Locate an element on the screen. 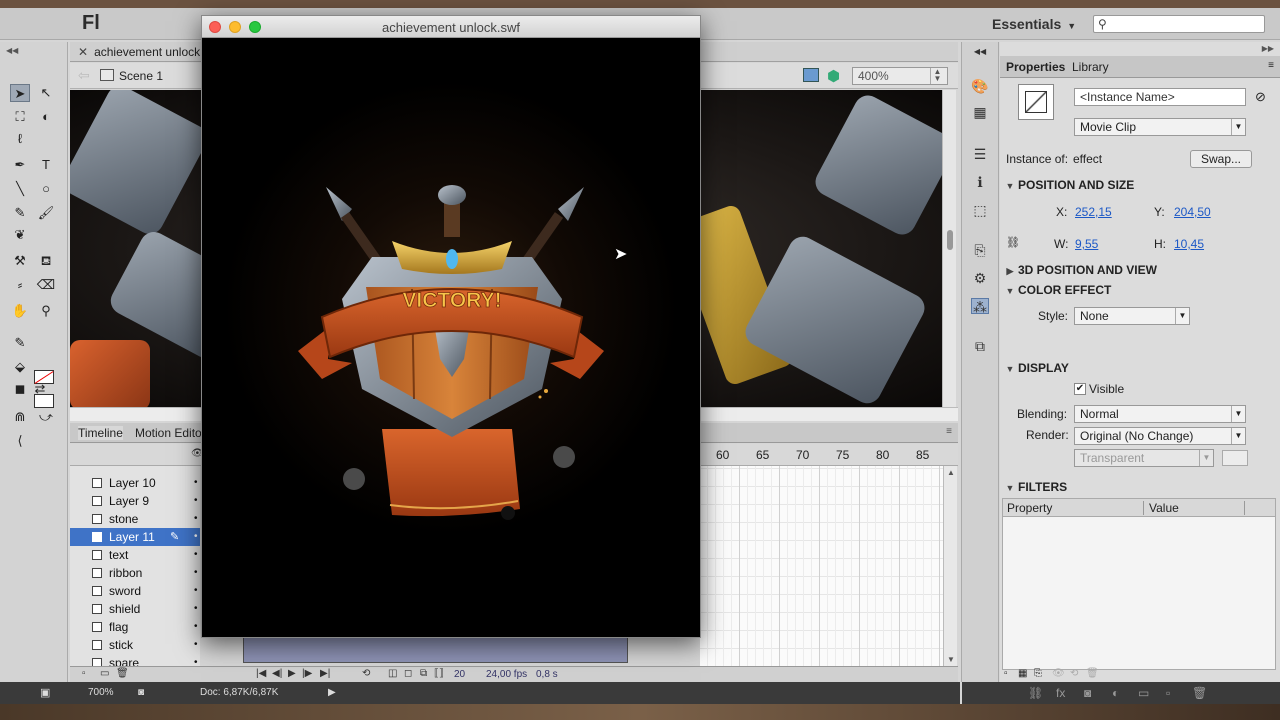  transform-panel-icon: ⬚ is located at coordinates (980, 210).